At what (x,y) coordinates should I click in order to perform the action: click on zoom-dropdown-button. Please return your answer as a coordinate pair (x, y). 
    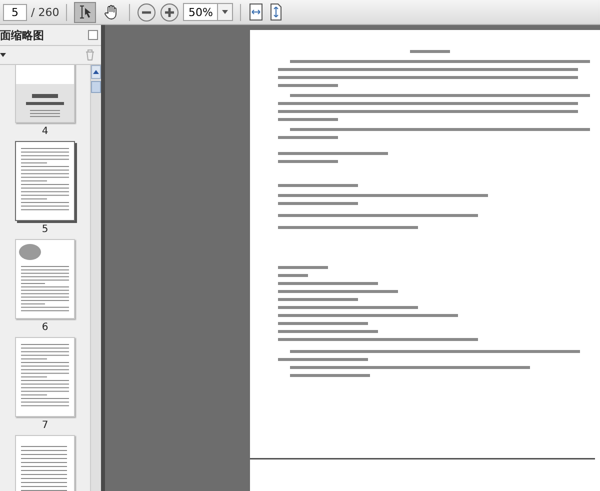
    Looking at the image, I should click on (225, 12).